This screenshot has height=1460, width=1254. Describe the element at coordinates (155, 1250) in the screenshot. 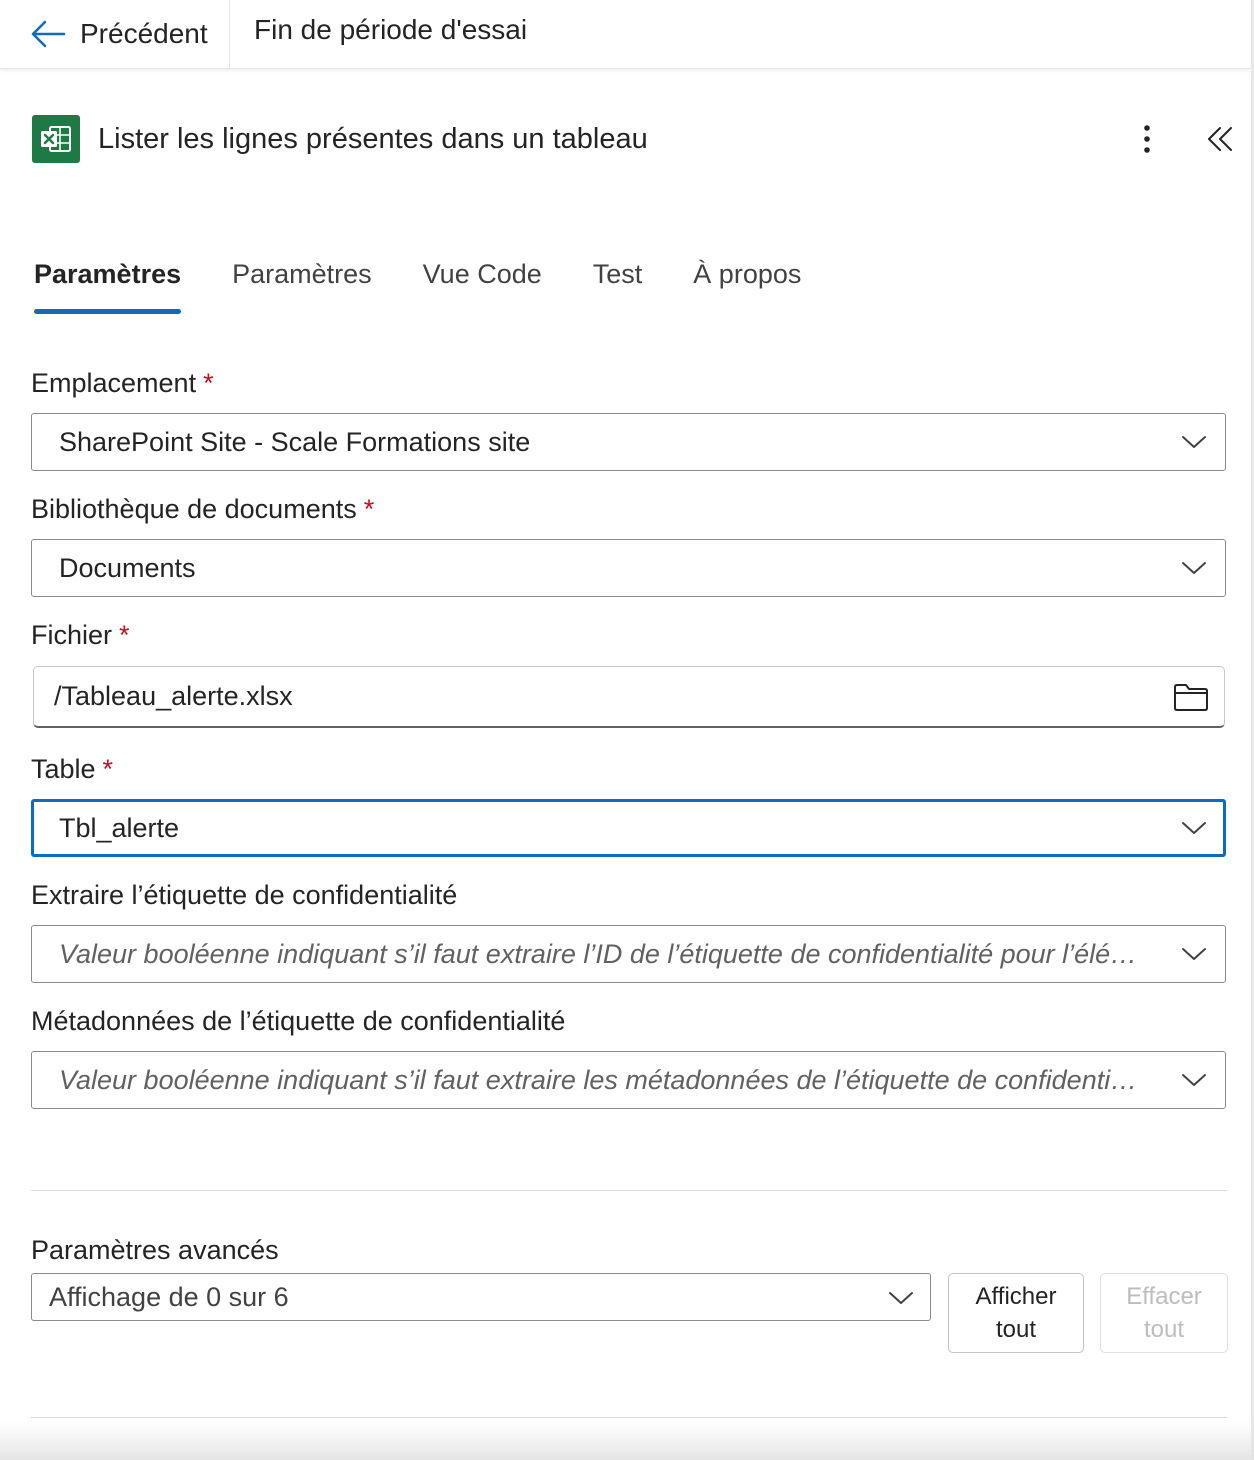

I see `advanced-params-label: Paramètres avancés` at that location.